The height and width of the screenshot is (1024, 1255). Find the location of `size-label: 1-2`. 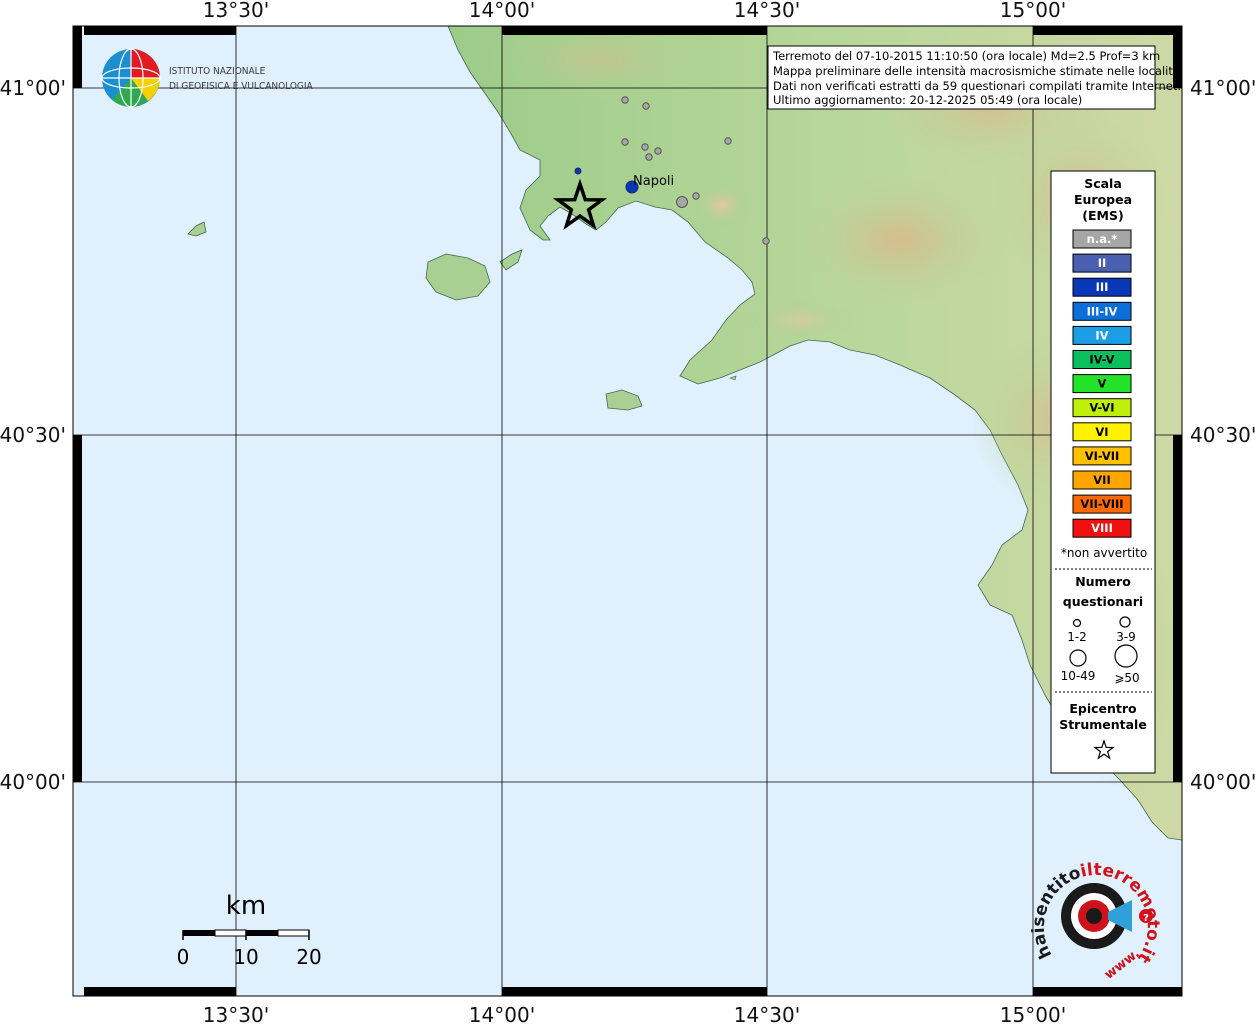

size-label: 1-2 is located at coordinates (1077, 637).